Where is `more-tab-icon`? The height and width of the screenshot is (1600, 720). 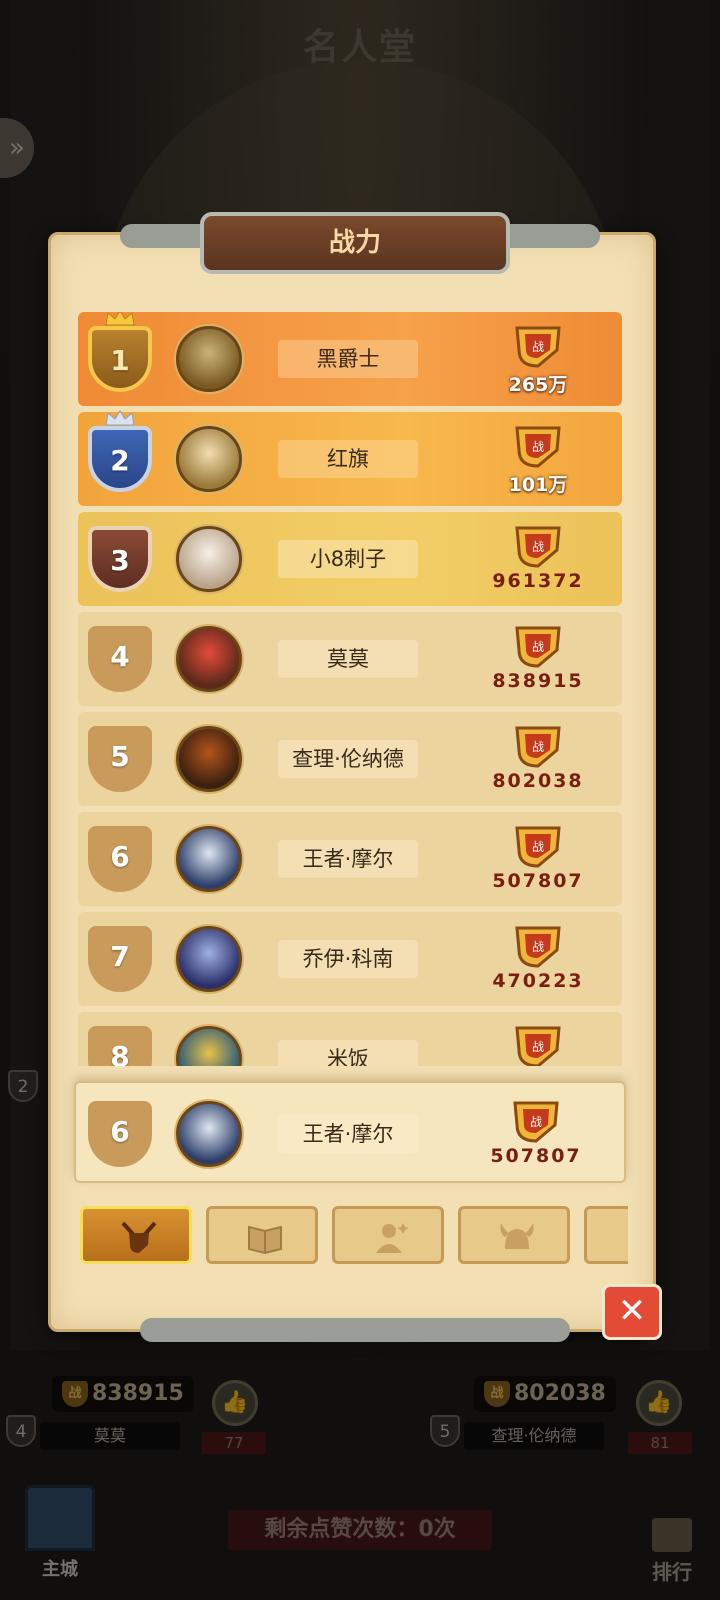 more-tab-icon is located at coordinates (625, 1238).